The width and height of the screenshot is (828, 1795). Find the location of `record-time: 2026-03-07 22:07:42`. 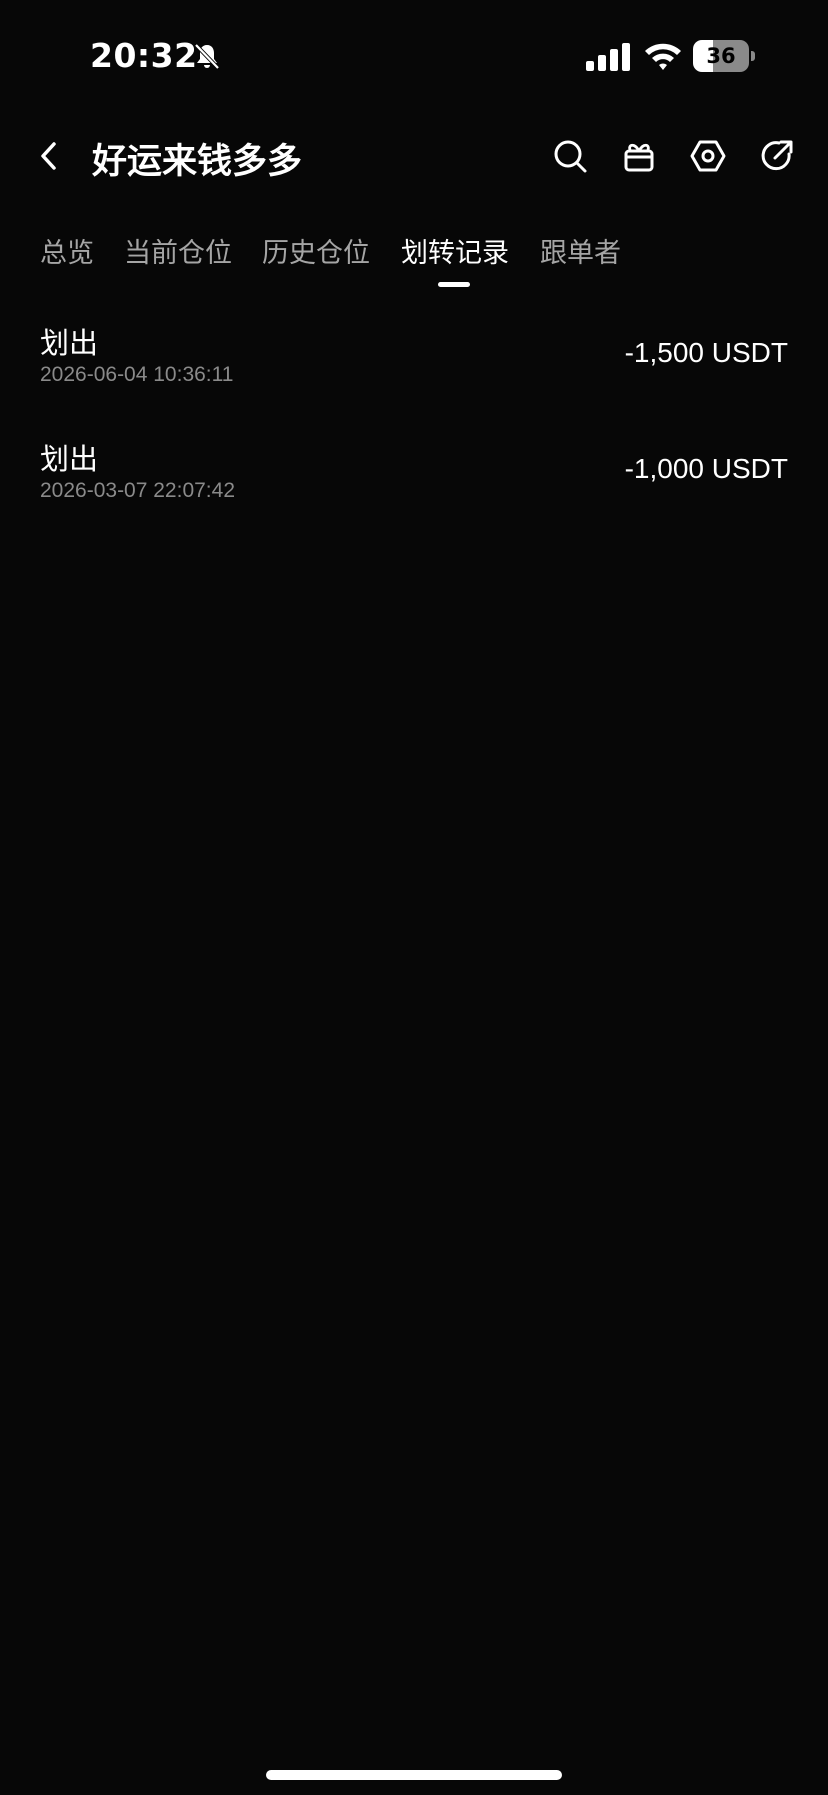

record-time: 2026-03-07 22:07:42 is located at coordinates (137, 490).